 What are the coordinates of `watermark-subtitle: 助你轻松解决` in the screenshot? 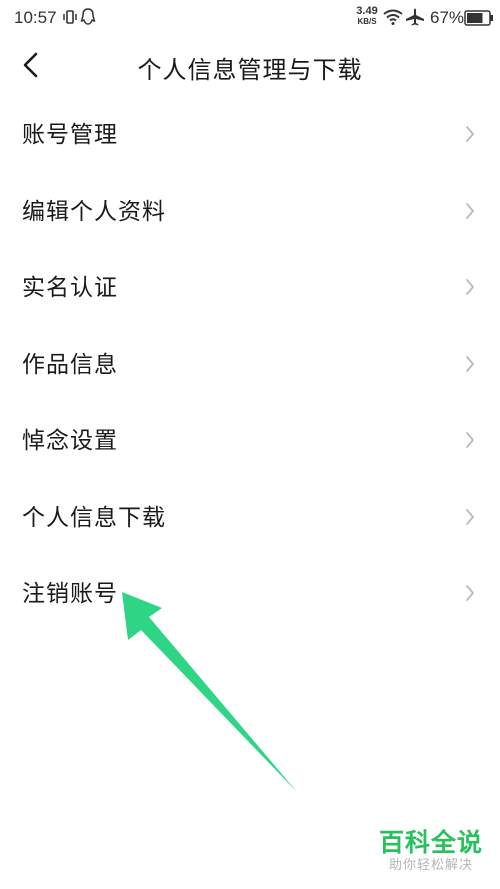 It's located at (430, 865).